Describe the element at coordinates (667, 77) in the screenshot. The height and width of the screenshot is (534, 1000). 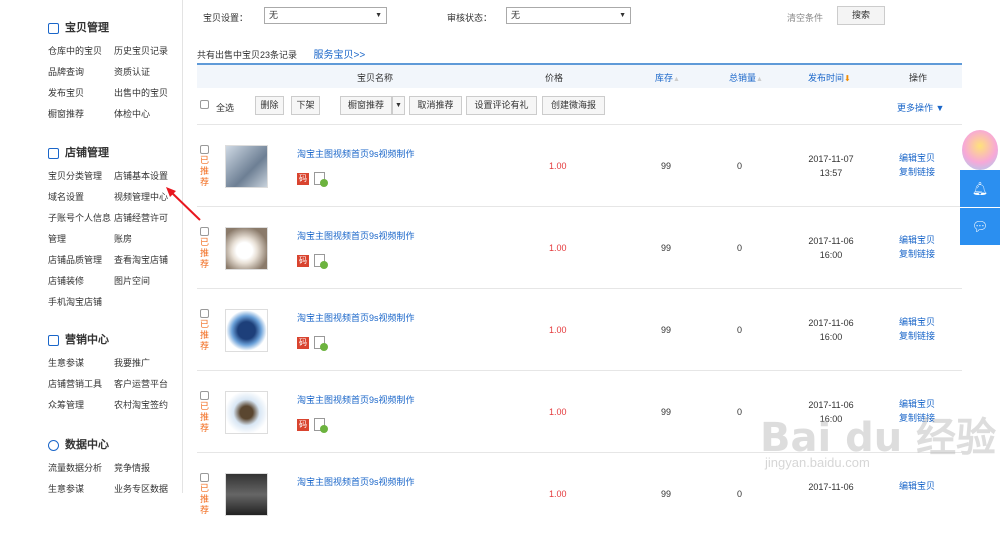
I see `col-stock: 库存▲` at that location.